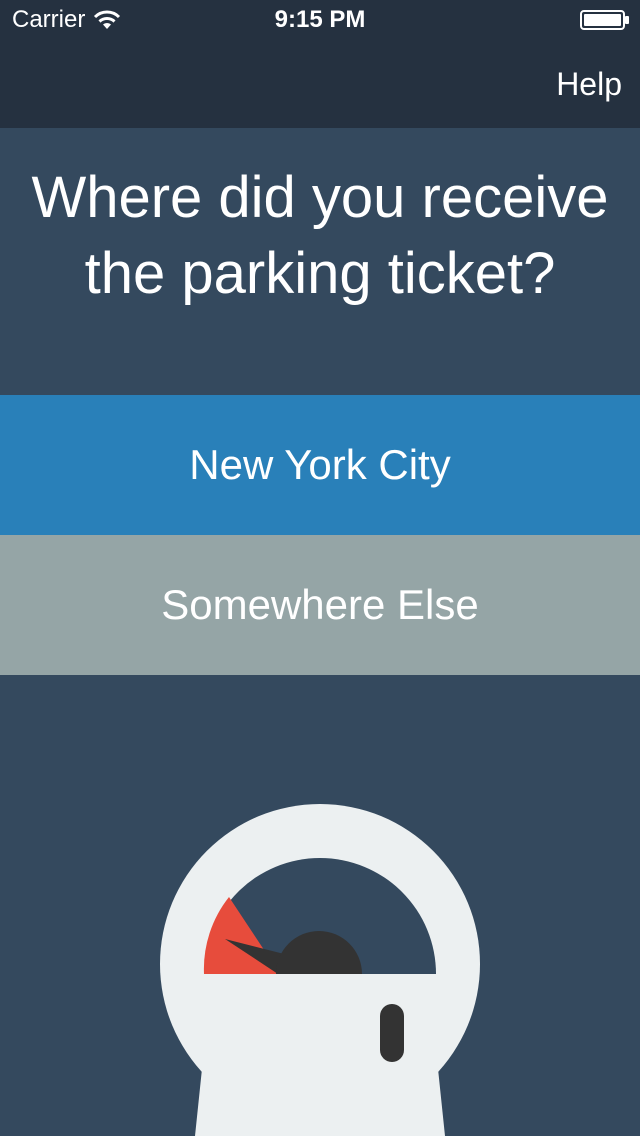 This screenshot has height=1136, width=640. I want to click on battery-icon, so click(604, 20).